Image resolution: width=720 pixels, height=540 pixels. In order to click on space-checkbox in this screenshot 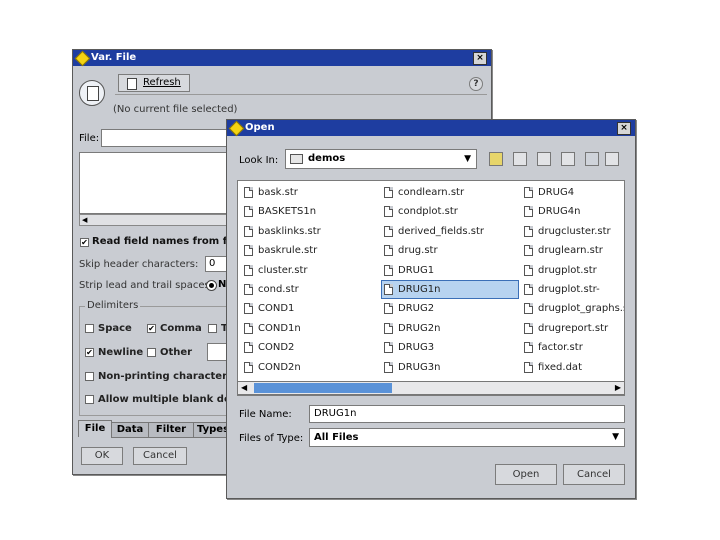, I will do `click(89, 328)`.